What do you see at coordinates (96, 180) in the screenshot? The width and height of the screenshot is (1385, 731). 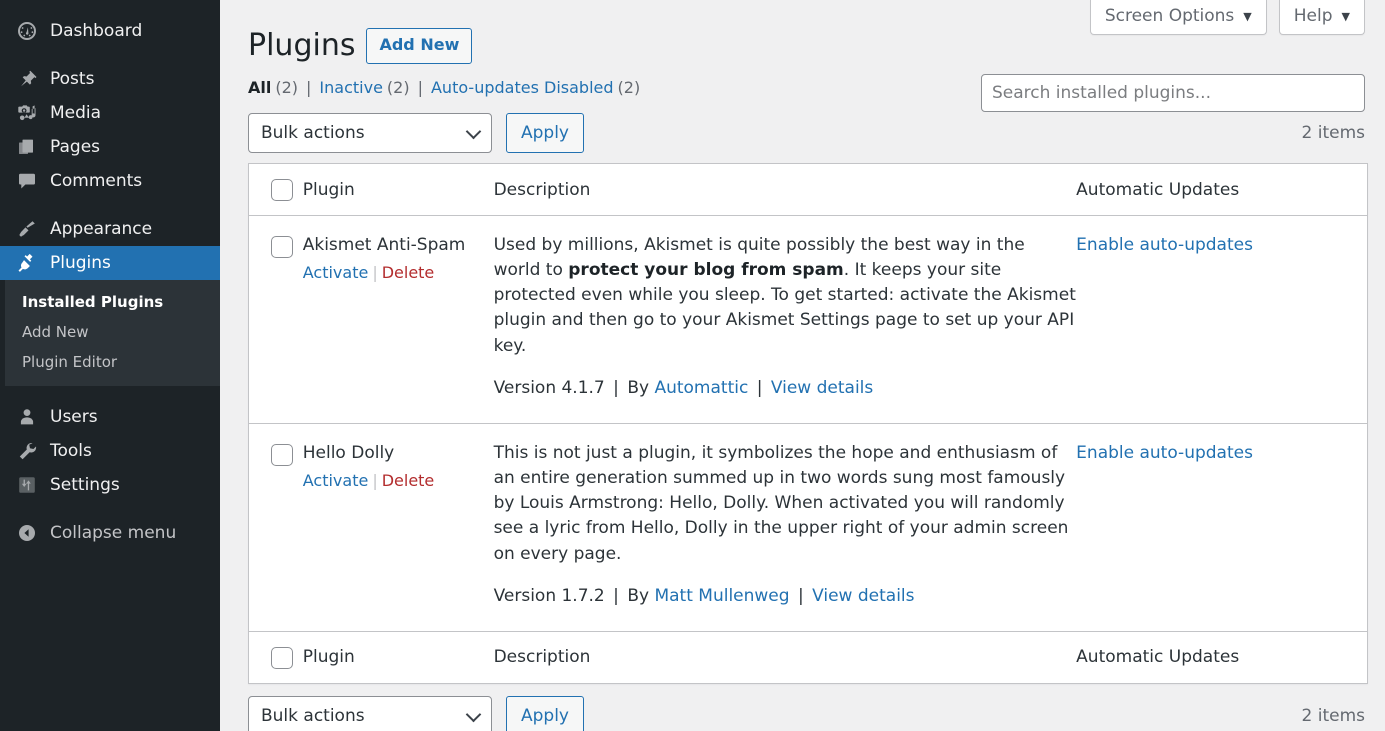 I see `sidebar-item-label: Comments` at bounding box center [96, 180].